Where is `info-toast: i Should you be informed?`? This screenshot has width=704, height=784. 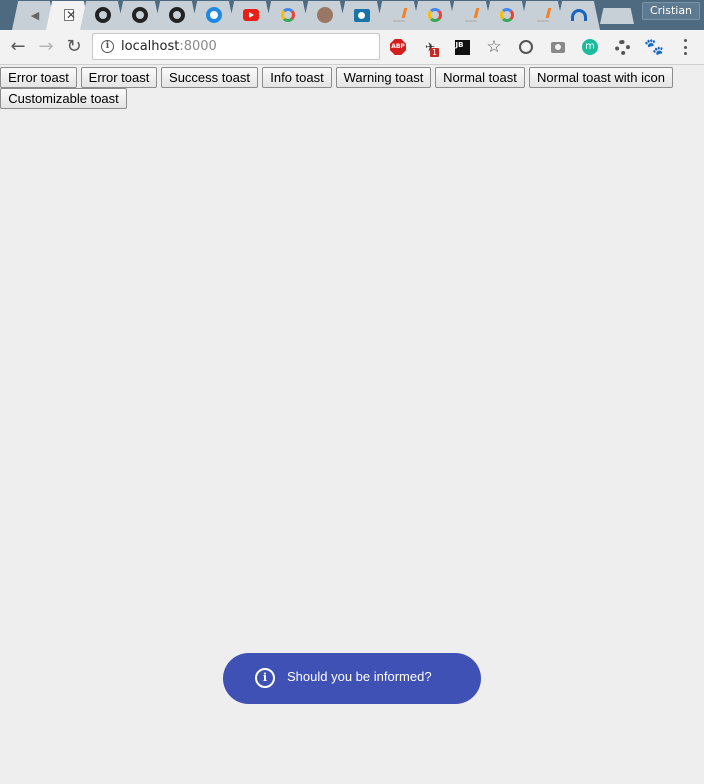 info-toast: i Should you be informed? is located at coordinates (352, 678).